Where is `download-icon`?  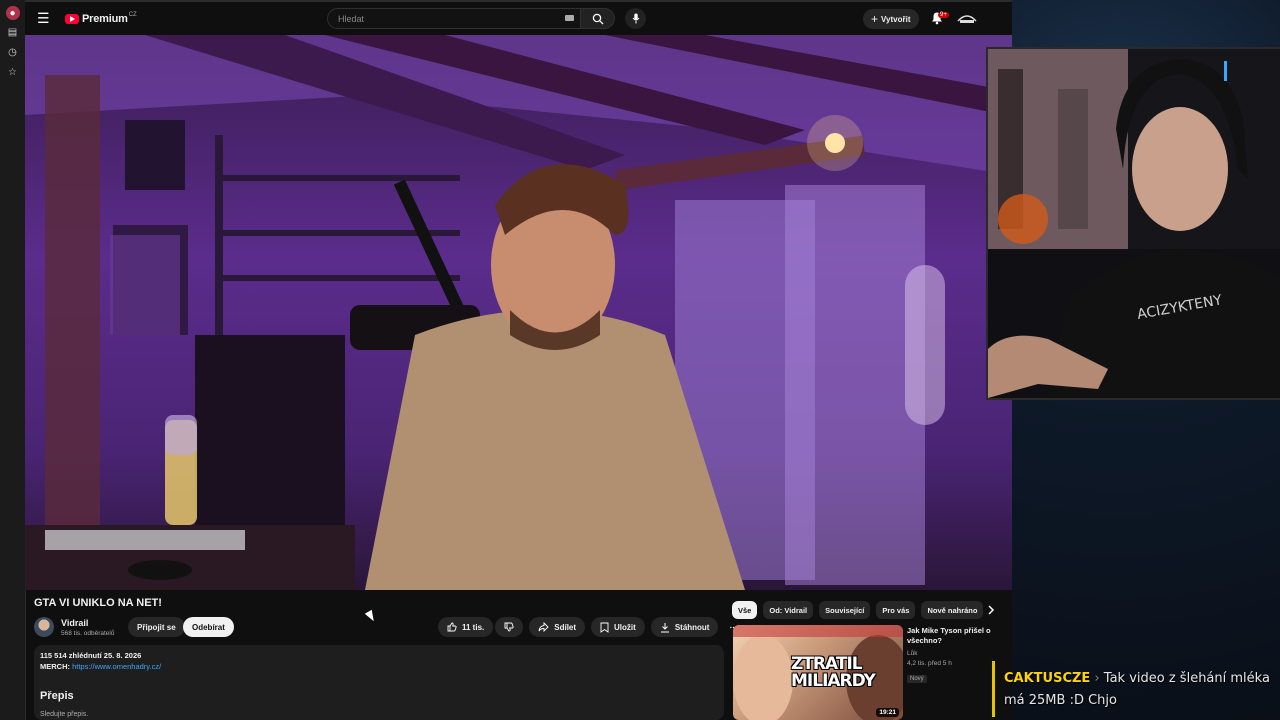
download-icon is located at coordinates (664, 627).